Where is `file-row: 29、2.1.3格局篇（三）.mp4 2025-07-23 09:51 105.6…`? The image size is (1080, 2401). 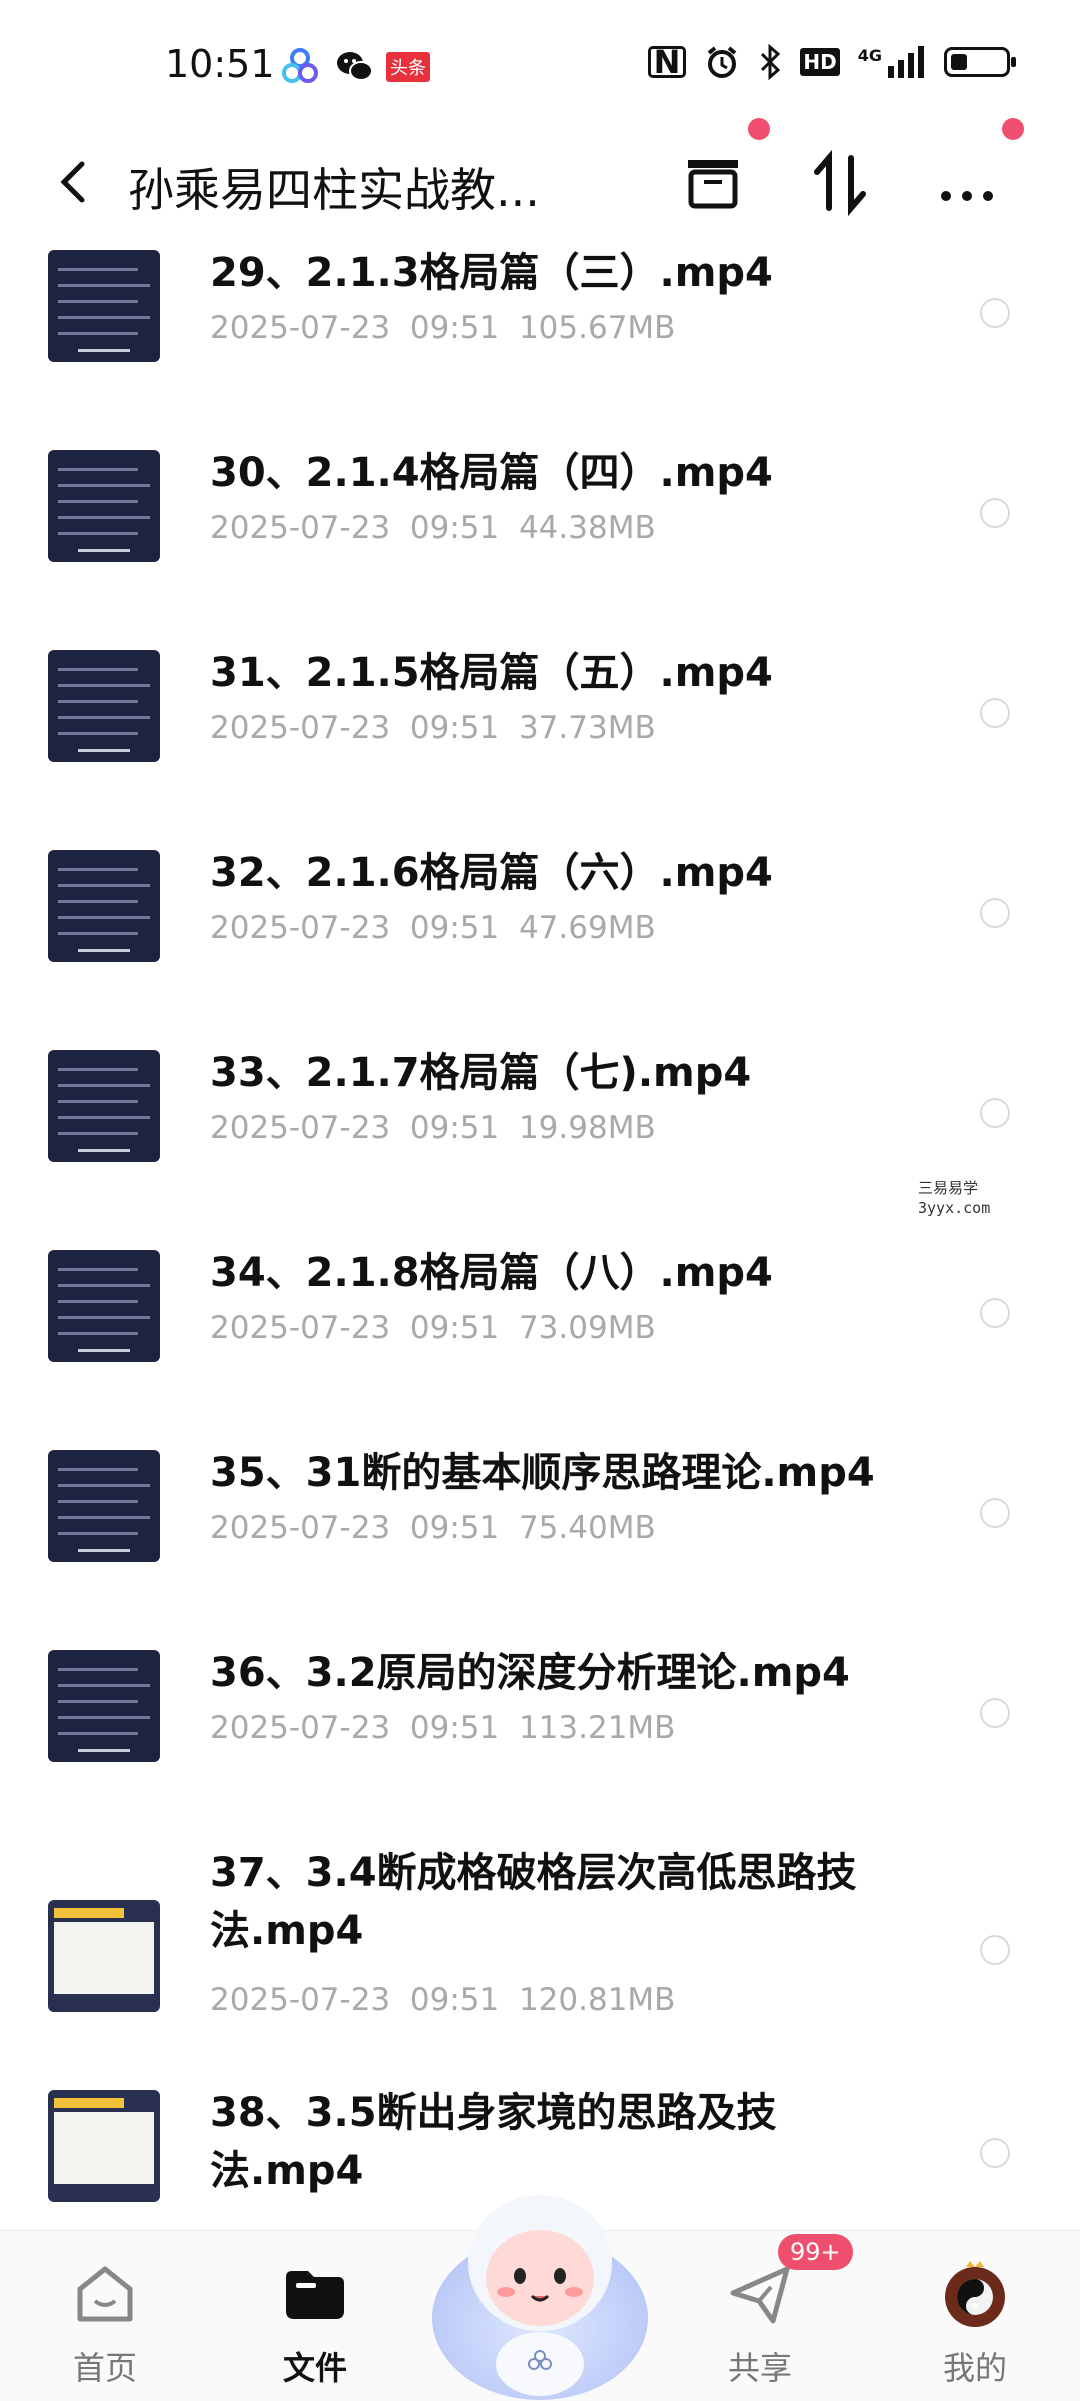 file-row: 29、2.1.3格局篇（三）.mp4 2025-07-23 09:51 105.6… is located at coordinates (540, 325).